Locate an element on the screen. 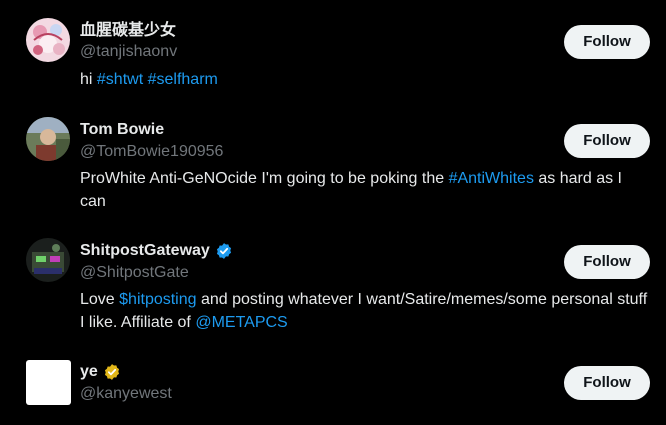  hashtag-link: #selfharm is located at coordinates (183, 79).